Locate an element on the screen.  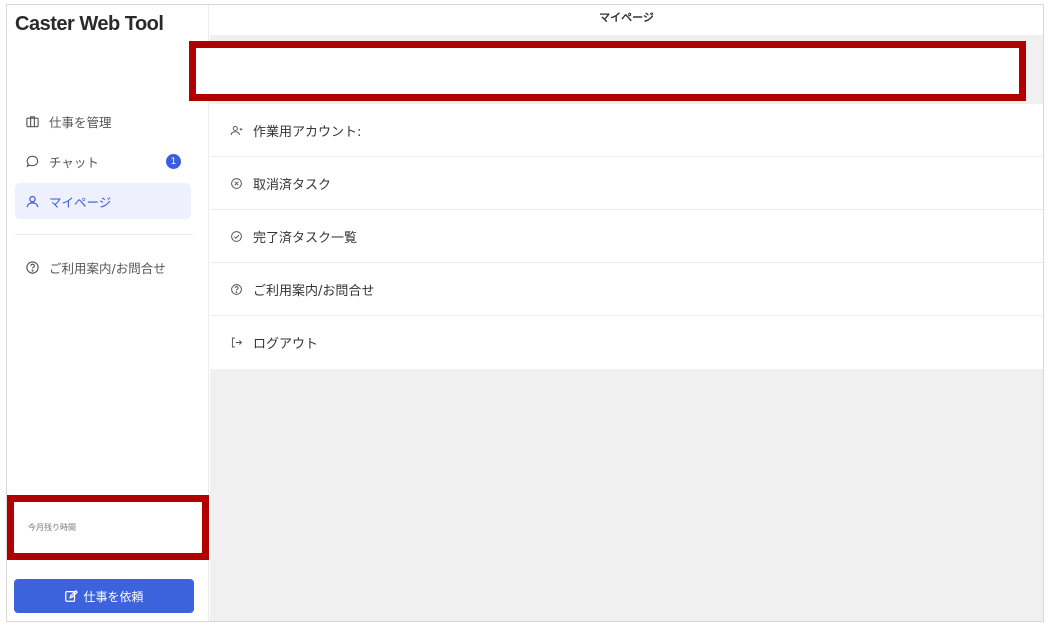
highlight-box is located at coordinates (607, 71).